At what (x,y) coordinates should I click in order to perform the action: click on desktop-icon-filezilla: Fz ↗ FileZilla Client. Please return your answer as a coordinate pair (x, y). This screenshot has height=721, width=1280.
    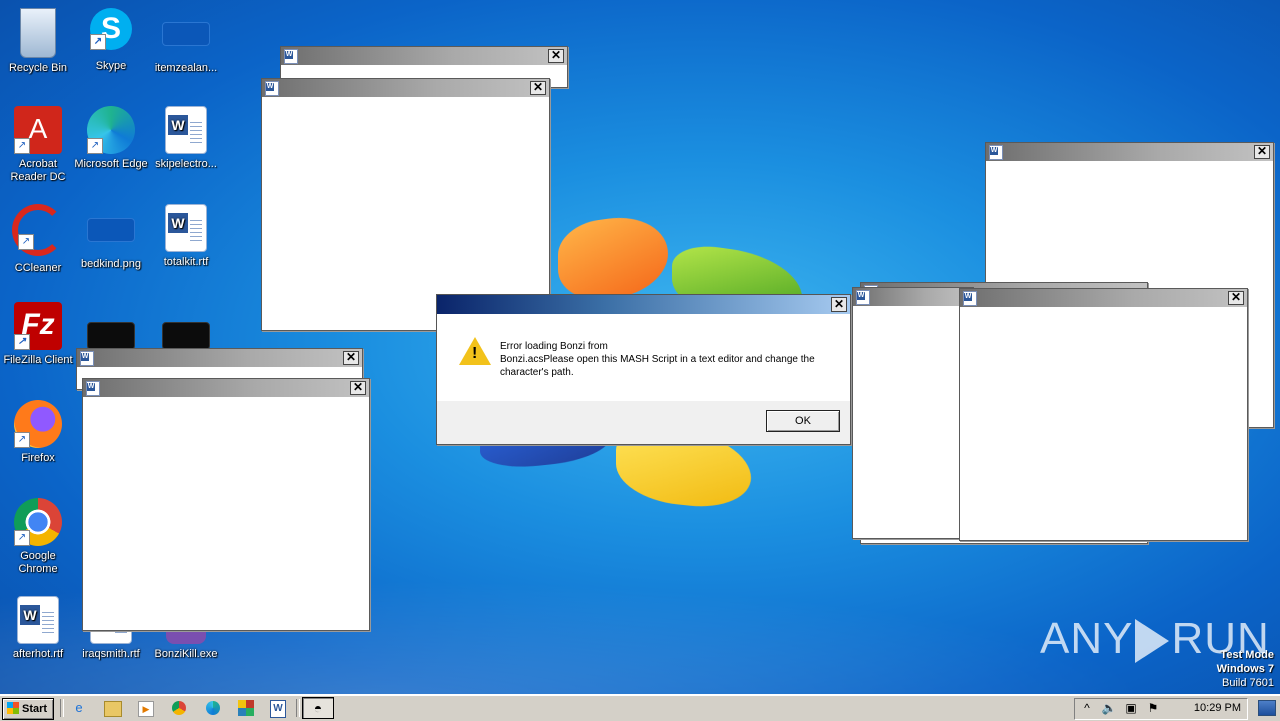
    Looking at the image, I should click on (38, 334).